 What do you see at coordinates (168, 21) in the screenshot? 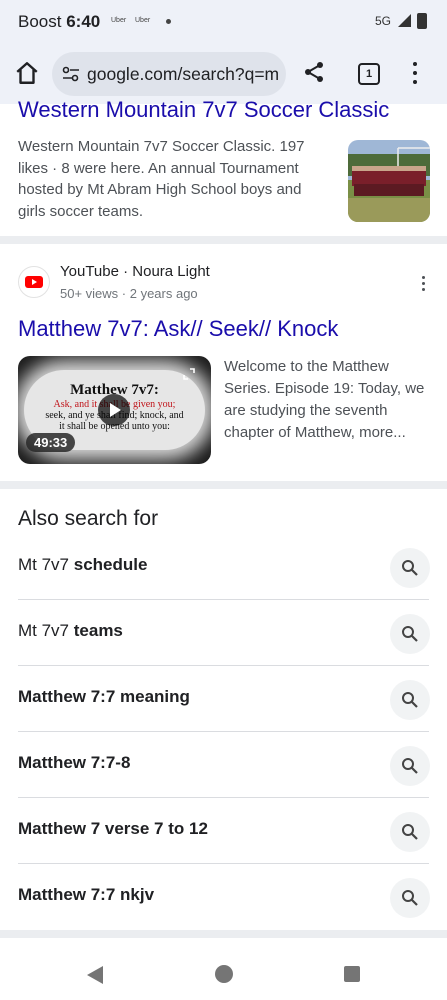
I see `more-notifications-icon` at bounding box center [168, 21].